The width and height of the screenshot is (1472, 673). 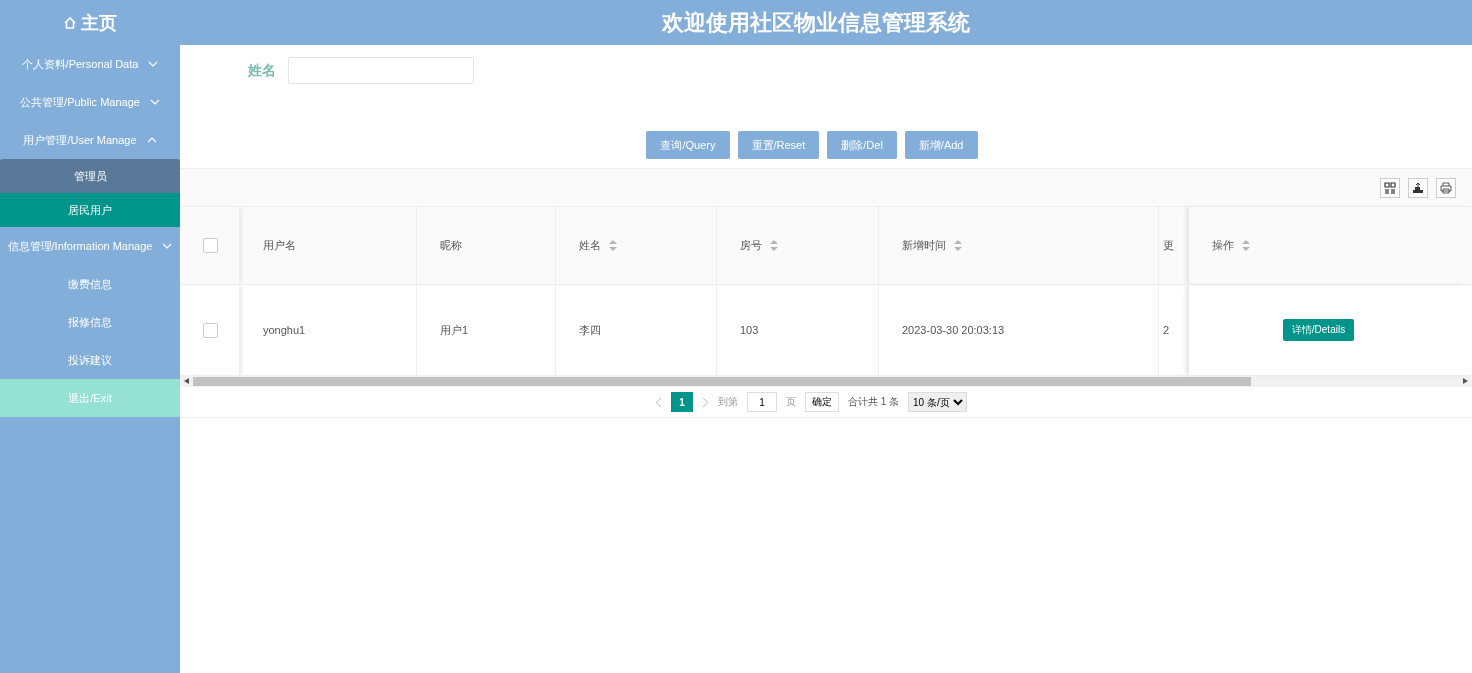 I want to click on submenu-item: 居民用户, so click(x=90, y=210).